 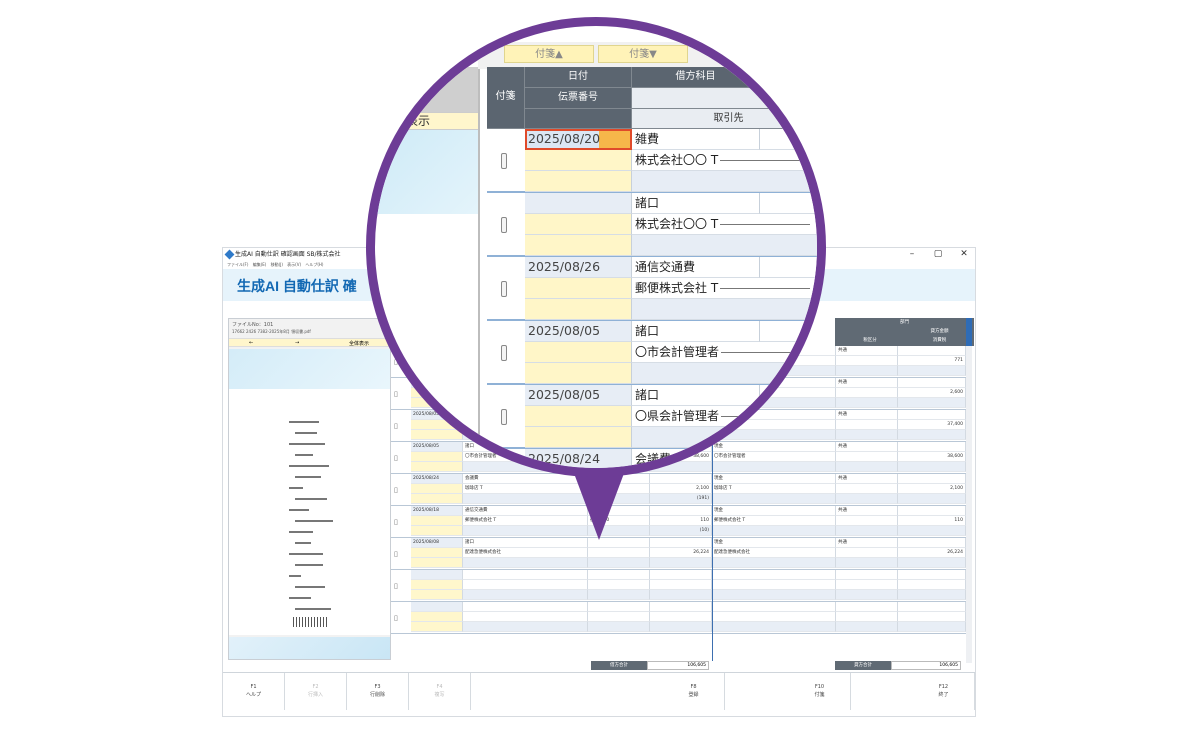 I want to click on tag-up-button: 付箋▲, so click(x=549, y=54).